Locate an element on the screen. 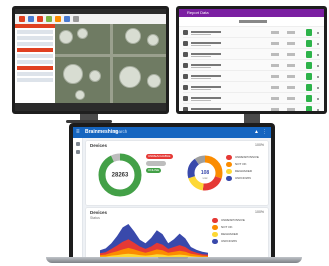 Image resolution: width=329 pixels, height=266 pixels. ribbon-toolbar is located at coordinates (90, 19).